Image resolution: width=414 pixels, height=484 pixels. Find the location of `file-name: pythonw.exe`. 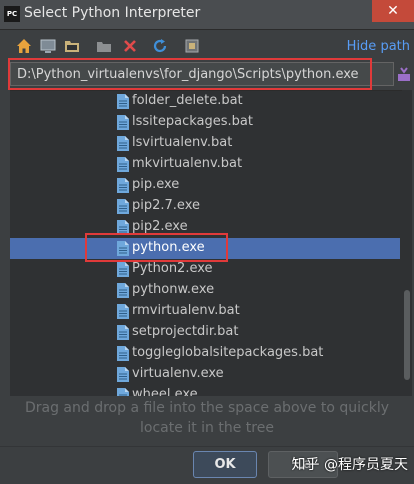

file-name: pythonw.exe is located at coordinates (173, 289).